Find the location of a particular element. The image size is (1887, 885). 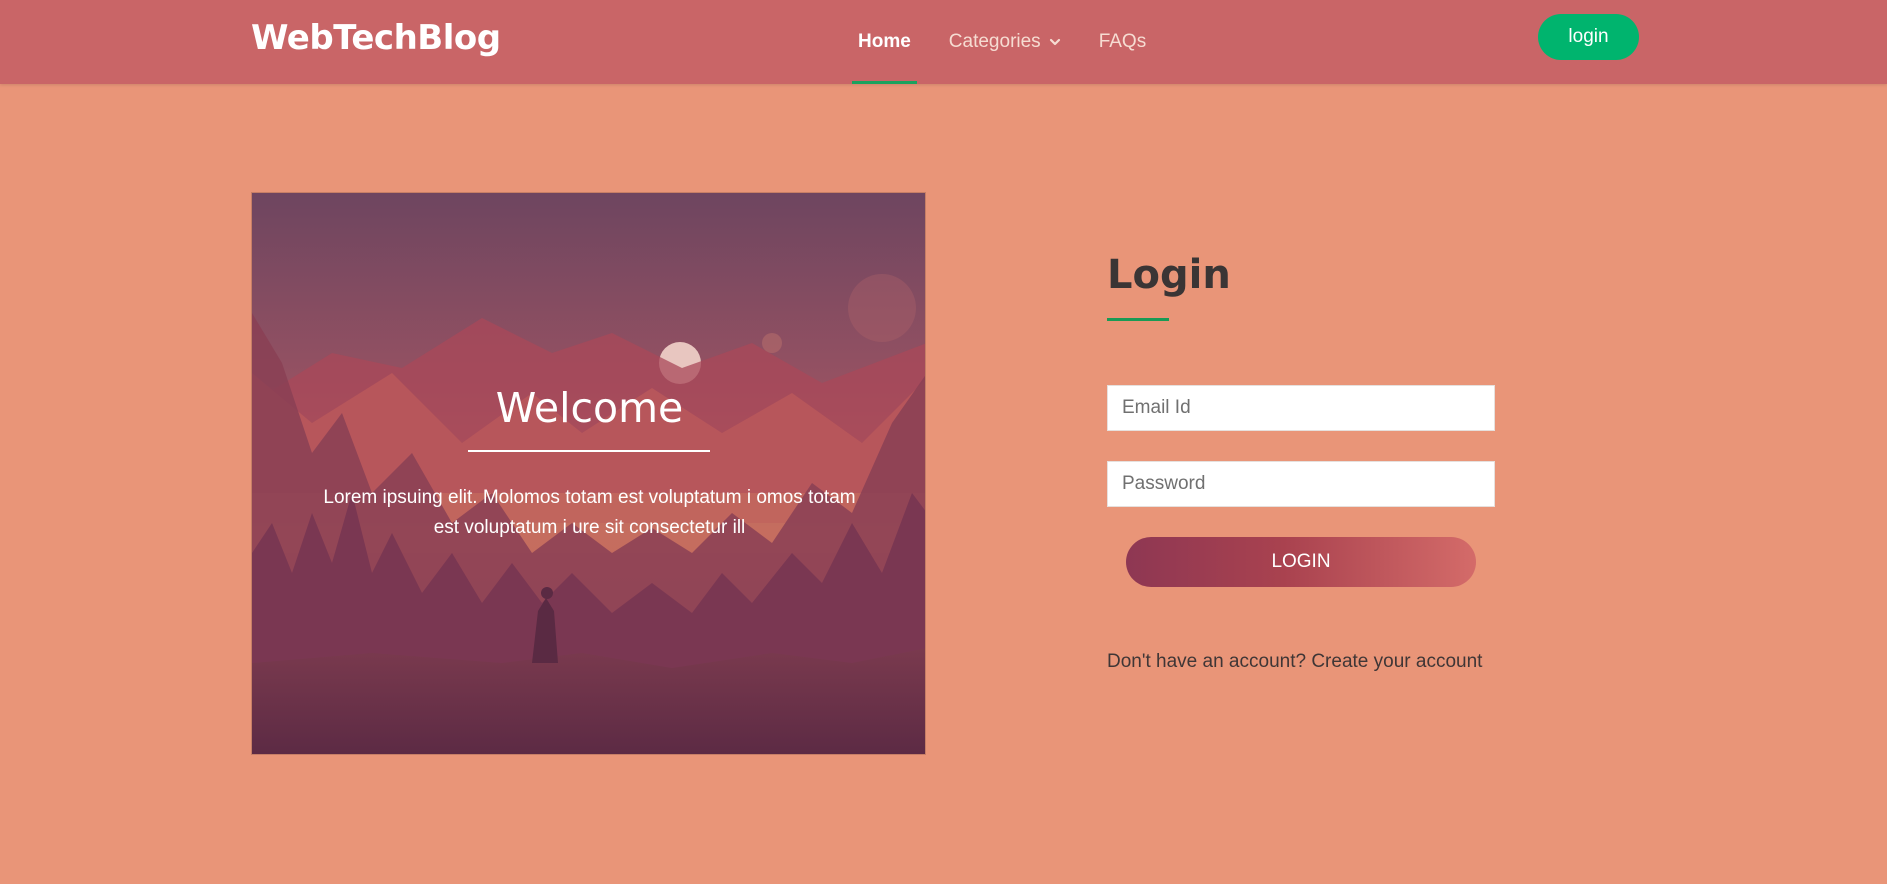

password-input is located at coordinates (1301, 484).